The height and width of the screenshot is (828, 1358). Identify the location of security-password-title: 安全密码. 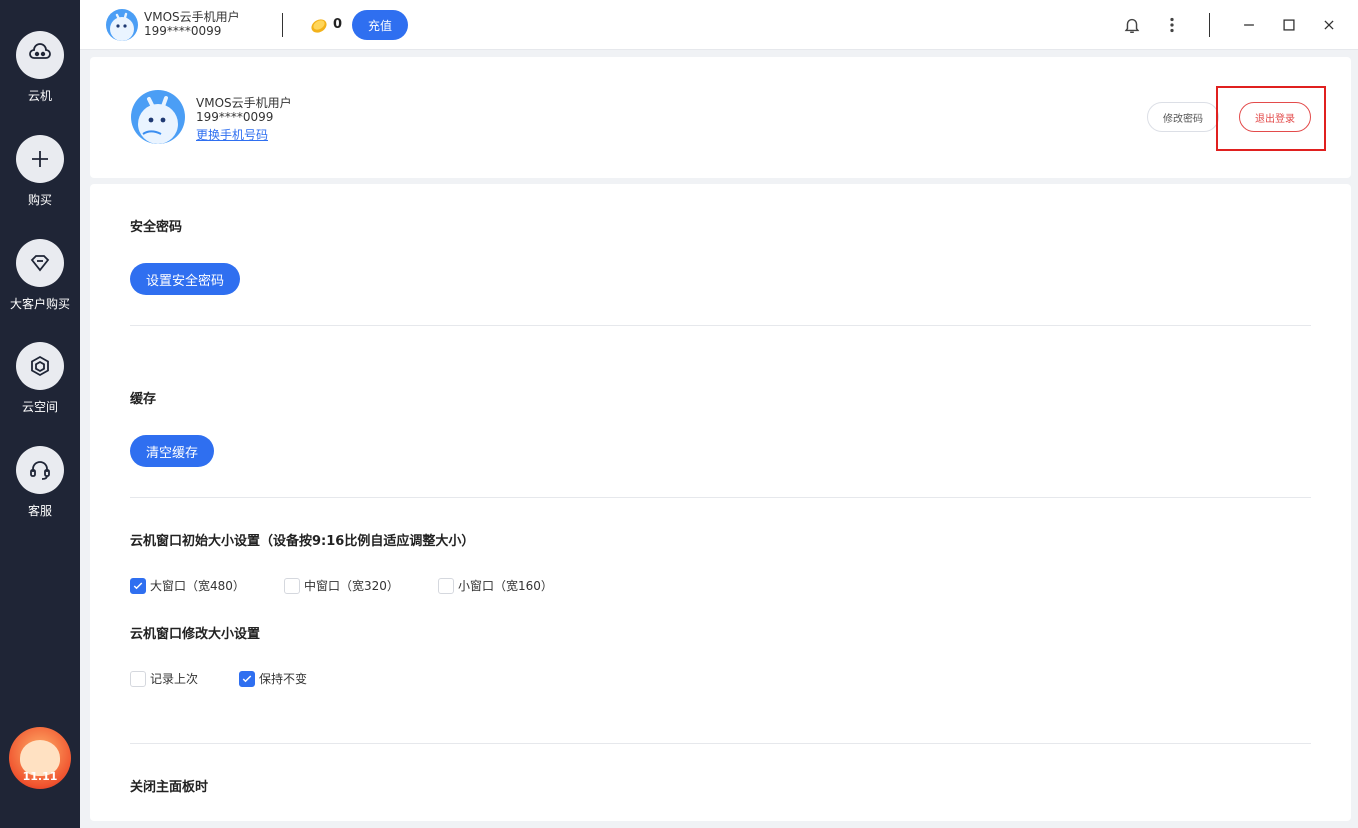
(156, 227).